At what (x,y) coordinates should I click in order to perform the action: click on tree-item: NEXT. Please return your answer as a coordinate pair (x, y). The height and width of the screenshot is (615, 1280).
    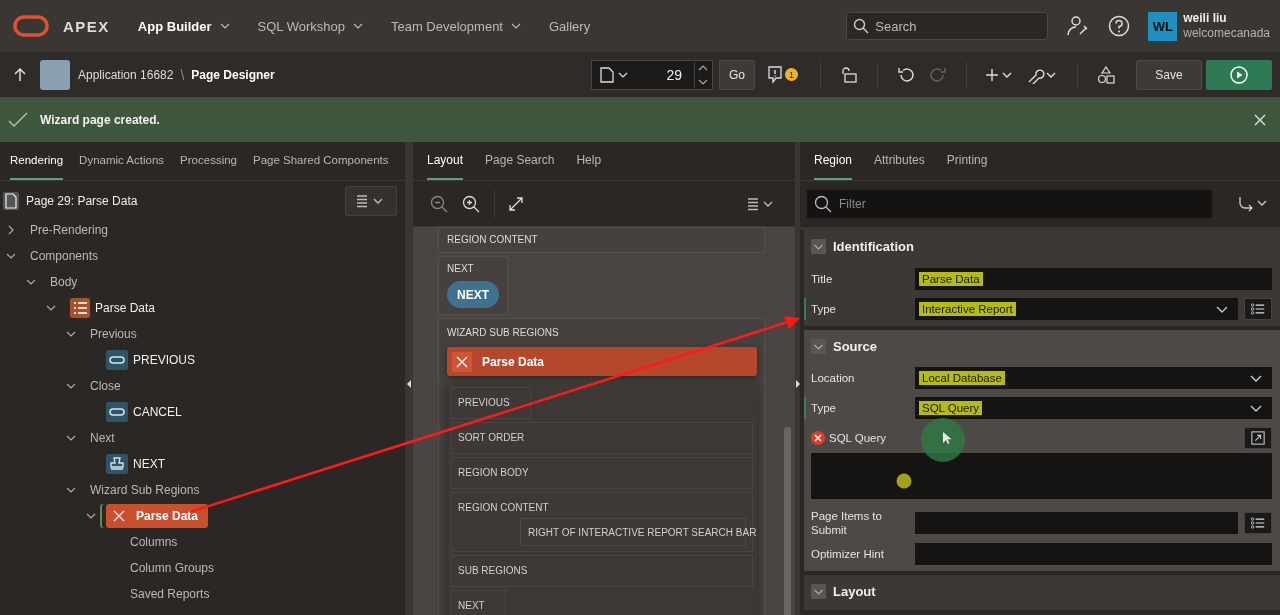
    Looking at the image, I should click on (135, 464).